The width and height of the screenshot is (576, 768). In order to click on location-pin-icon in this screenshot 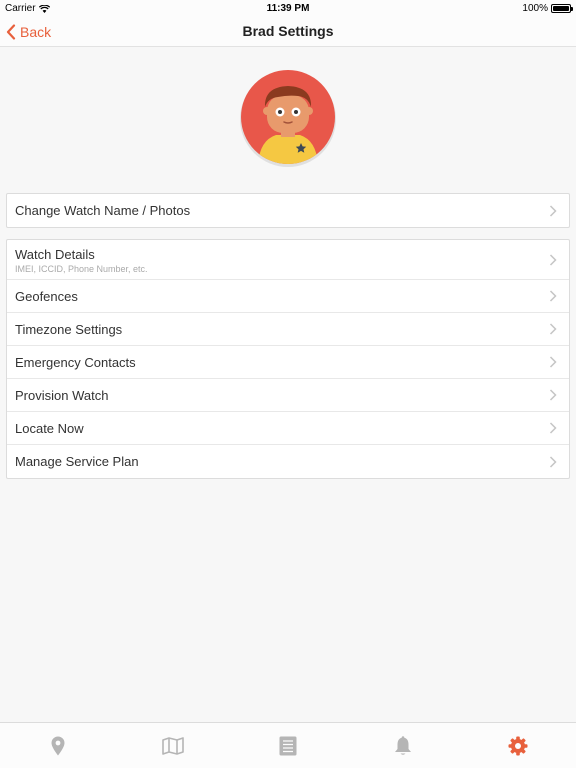, I will do `click(57, 746)`.